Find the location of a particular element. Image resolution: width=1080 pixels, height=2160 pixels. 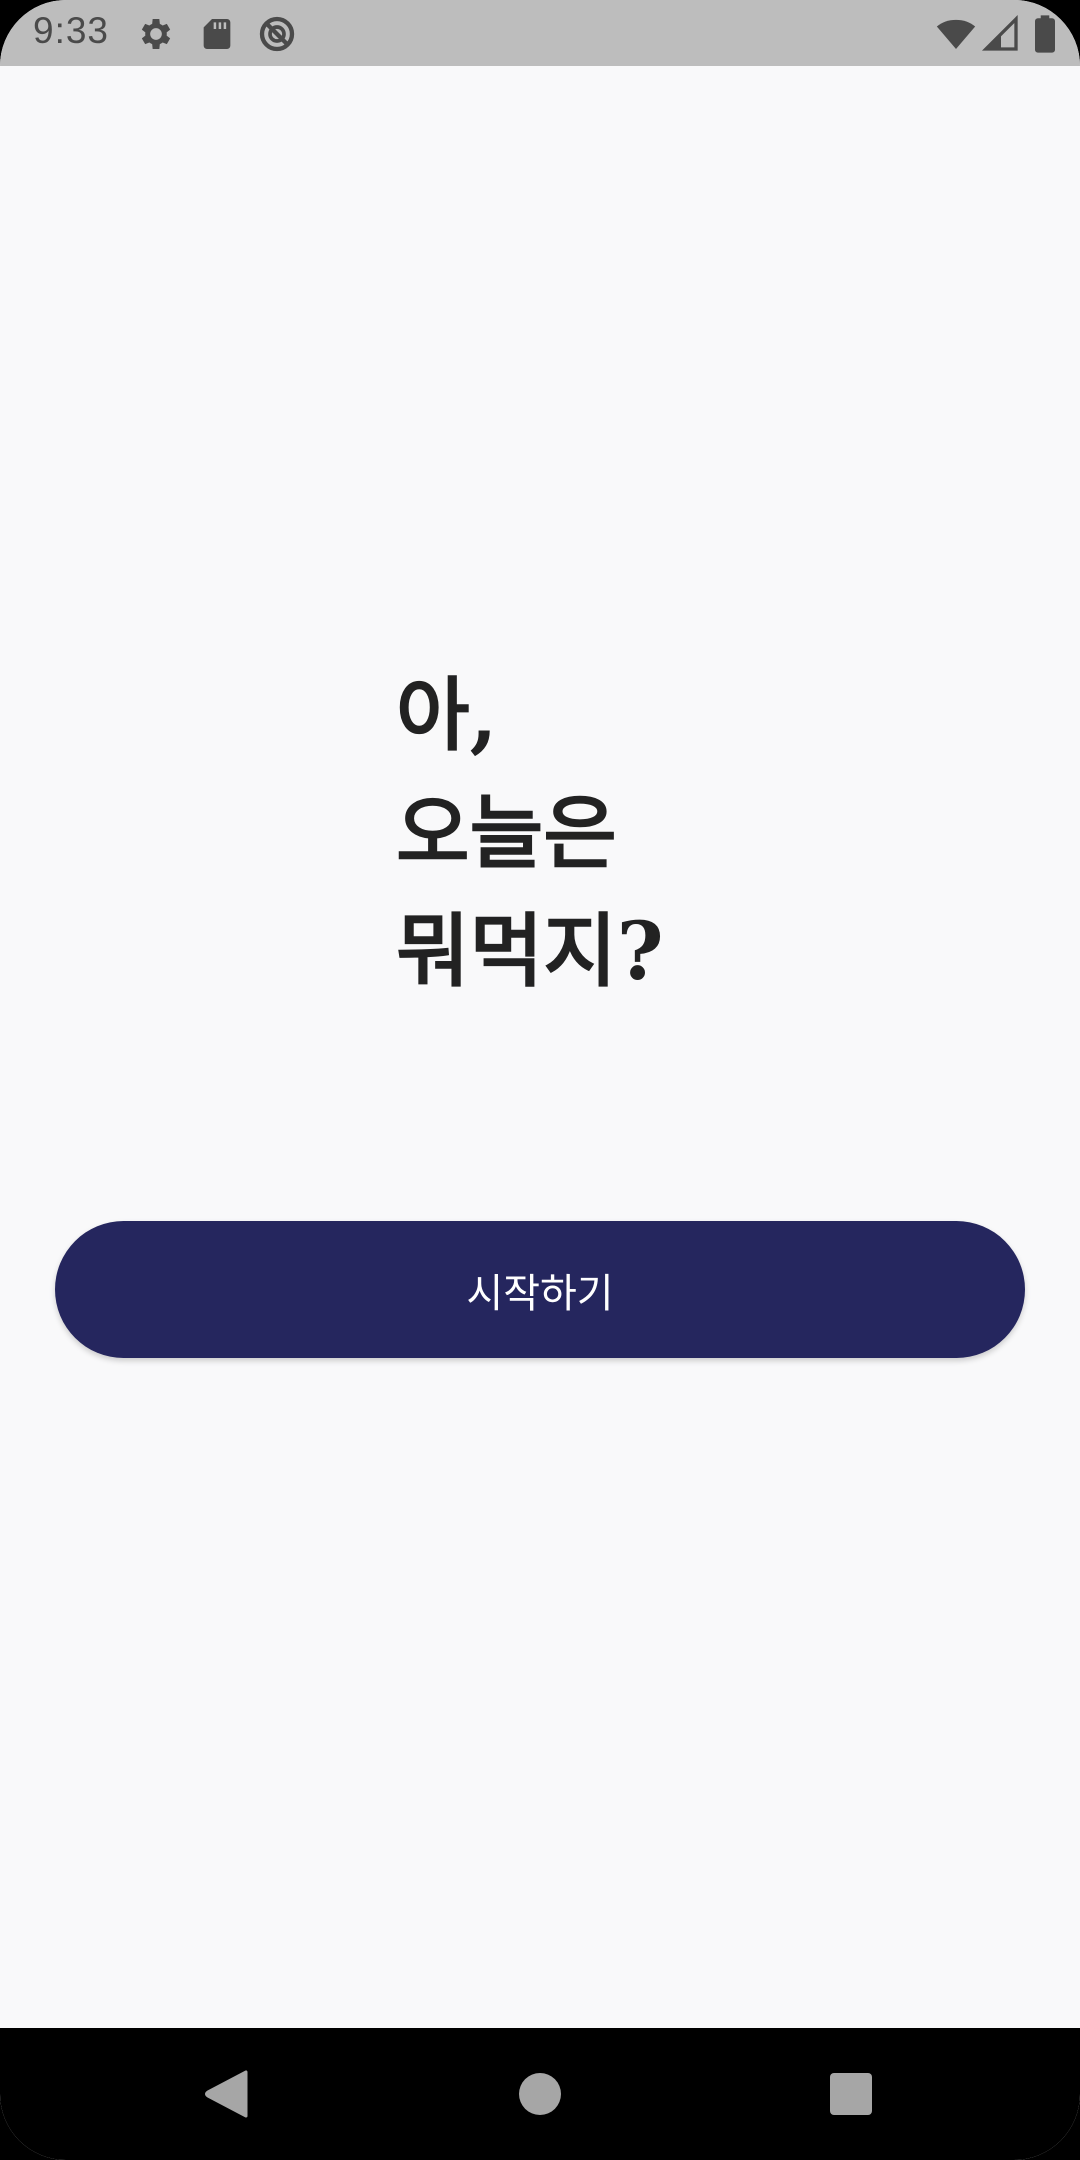

wifi-icon is located at coordinates (956, 34).